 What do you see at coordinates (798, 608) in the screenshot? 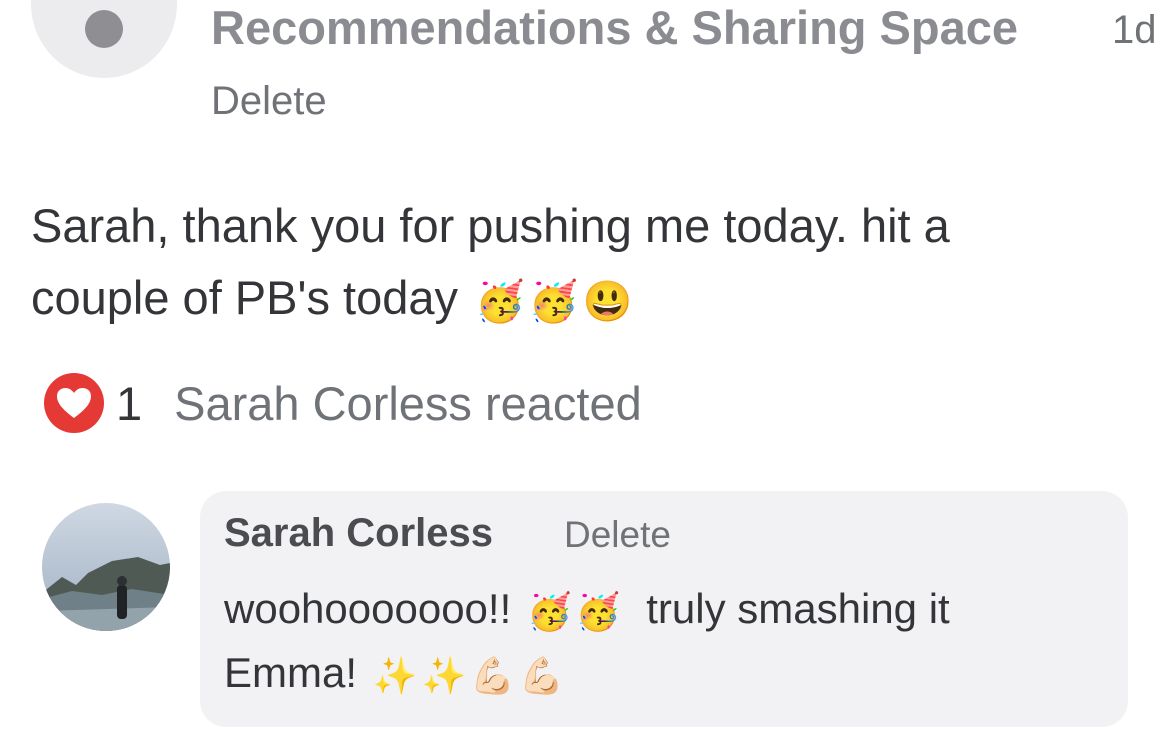
I see `comment-text-segment: truly smashing it` at bounding box center [798, 608].